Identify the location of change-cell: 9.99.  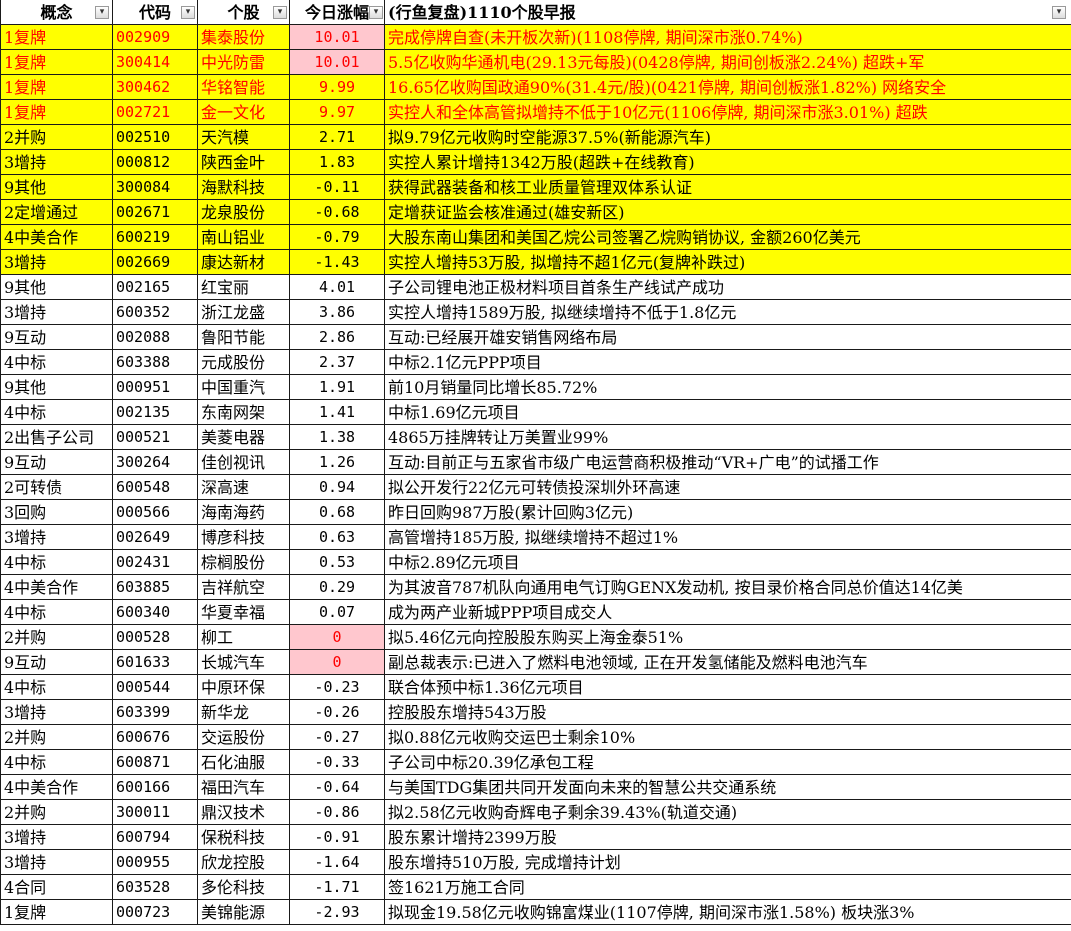
(337, 87).